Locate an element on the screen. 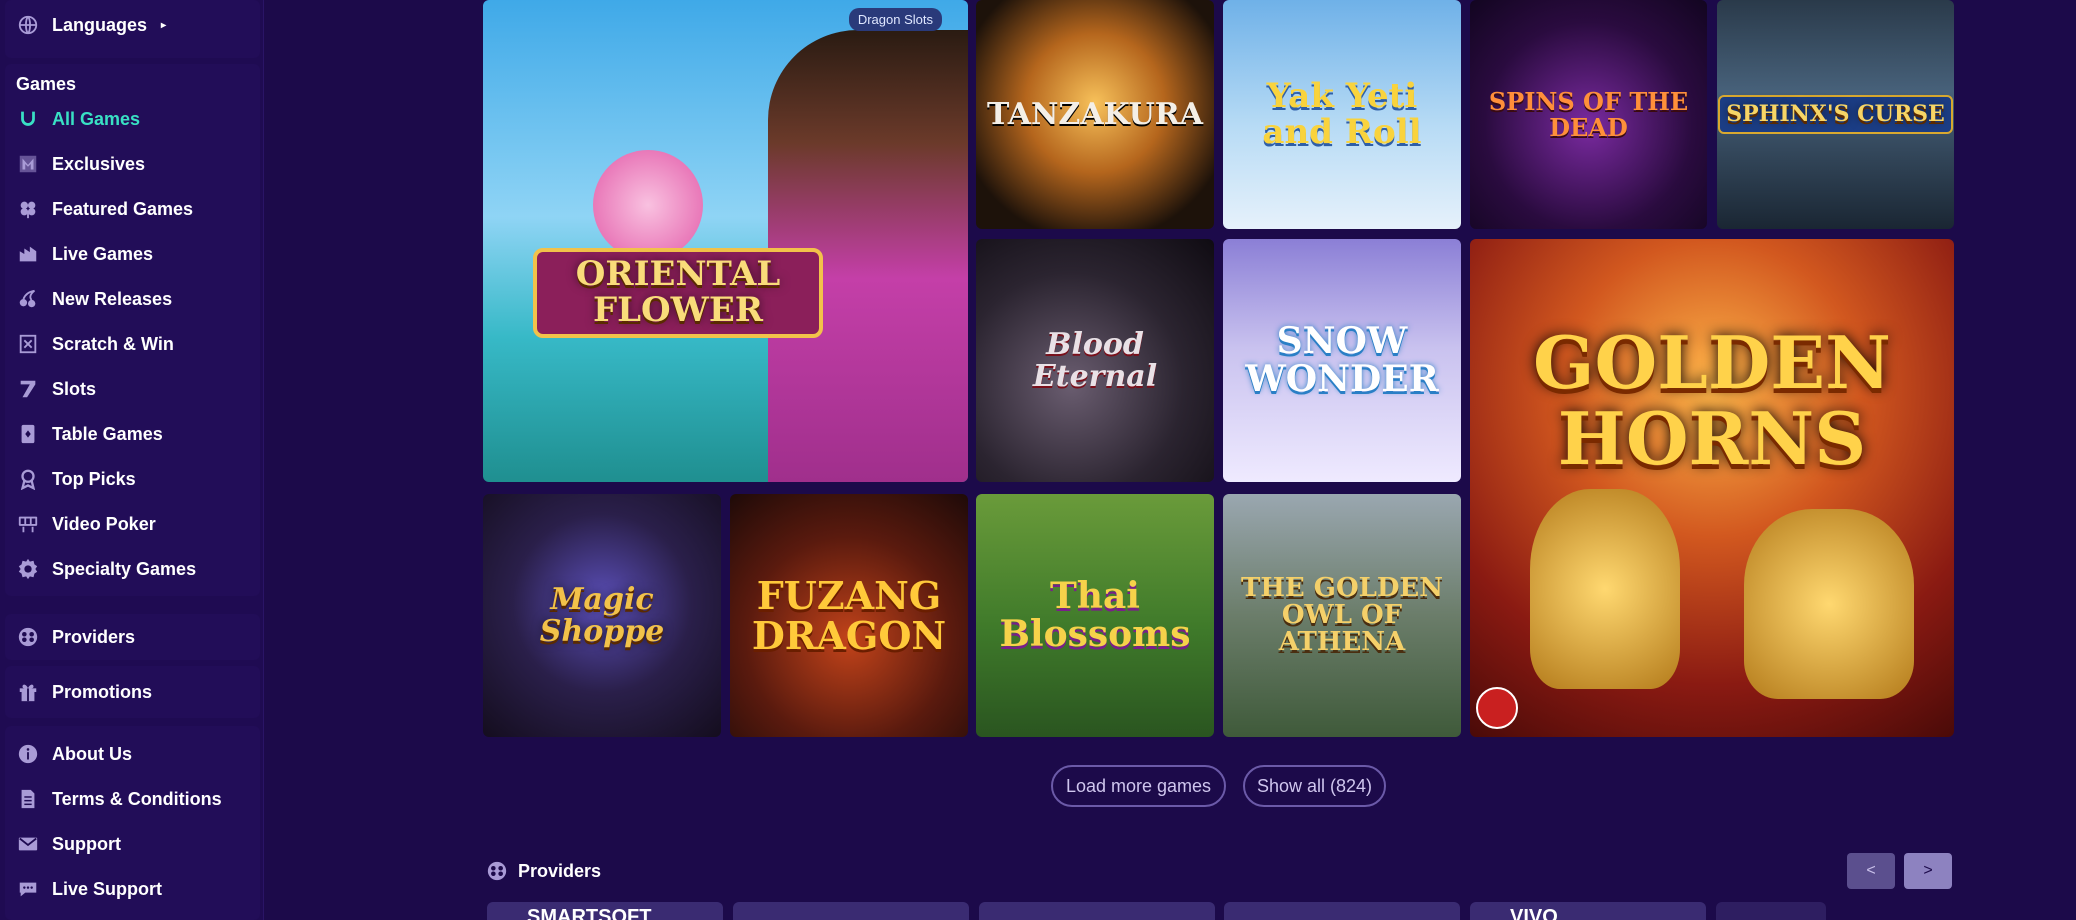  sidebar-item-video-poker: Video Poker is located at coordinates (86, 524).